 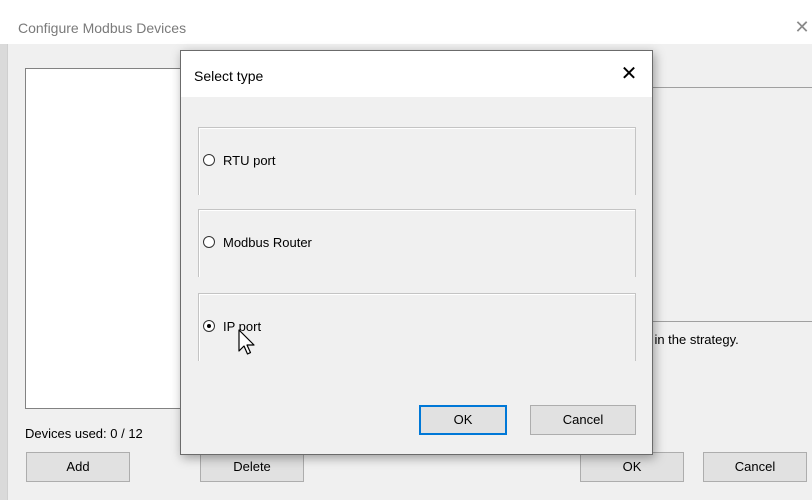 What do you see at coordinates (78, 467) in the screenshot?
I see `add-button: Add` at bounding box center [78, 467].